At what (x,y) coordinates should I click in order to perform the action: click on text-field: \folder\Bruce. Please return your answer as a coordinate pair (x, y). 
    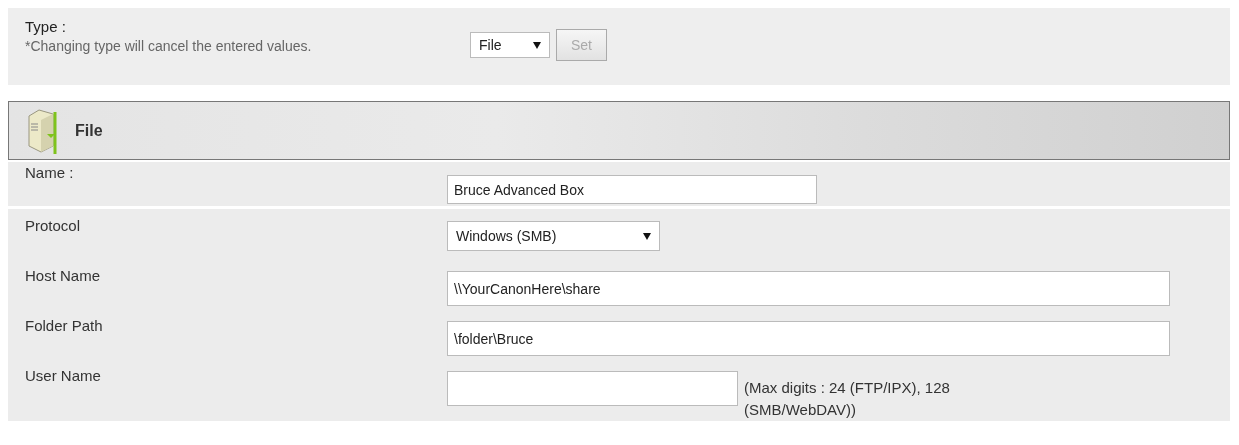
    Looking at the image, I should click on (808, 338).